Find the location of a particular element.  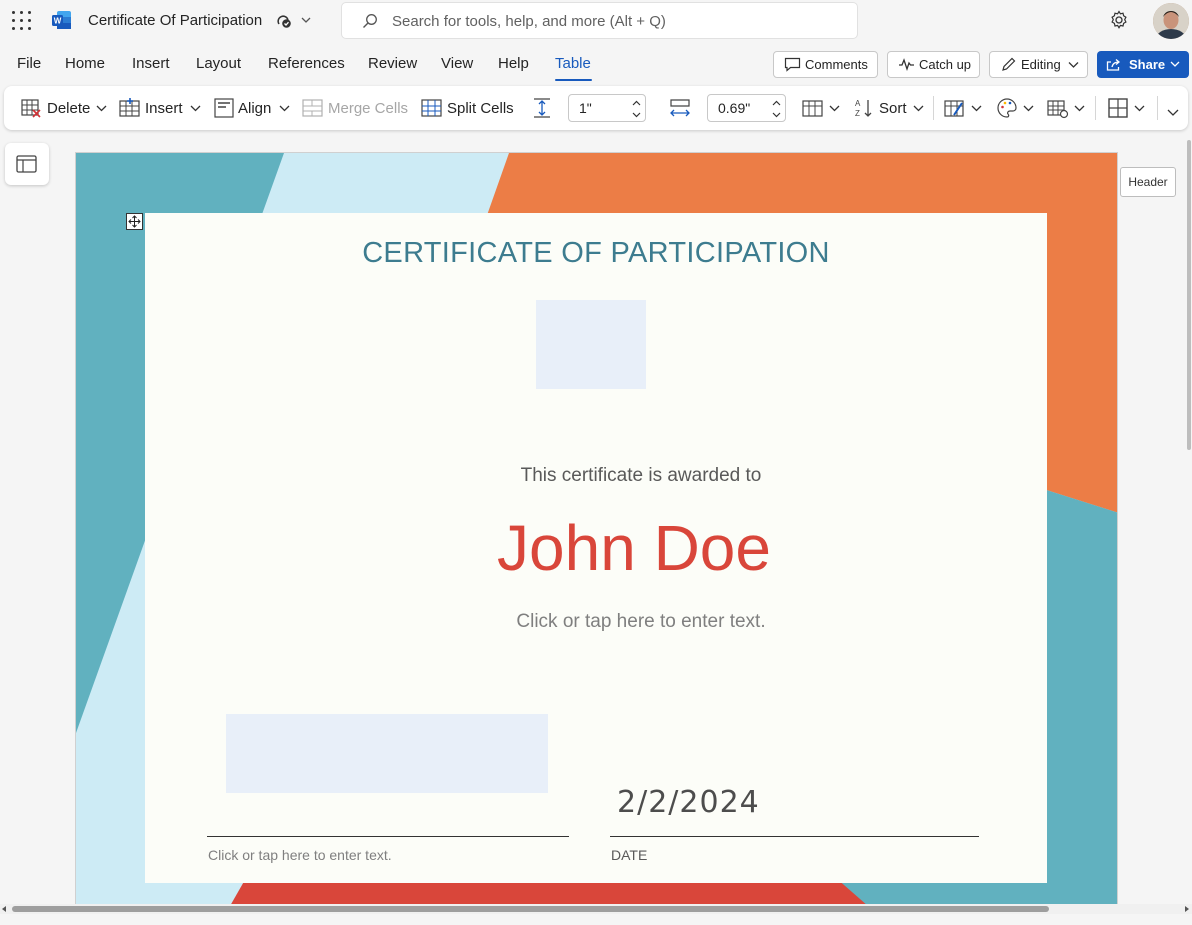

column-width-stepper: 0.69" is located at coordinates (746, 108).